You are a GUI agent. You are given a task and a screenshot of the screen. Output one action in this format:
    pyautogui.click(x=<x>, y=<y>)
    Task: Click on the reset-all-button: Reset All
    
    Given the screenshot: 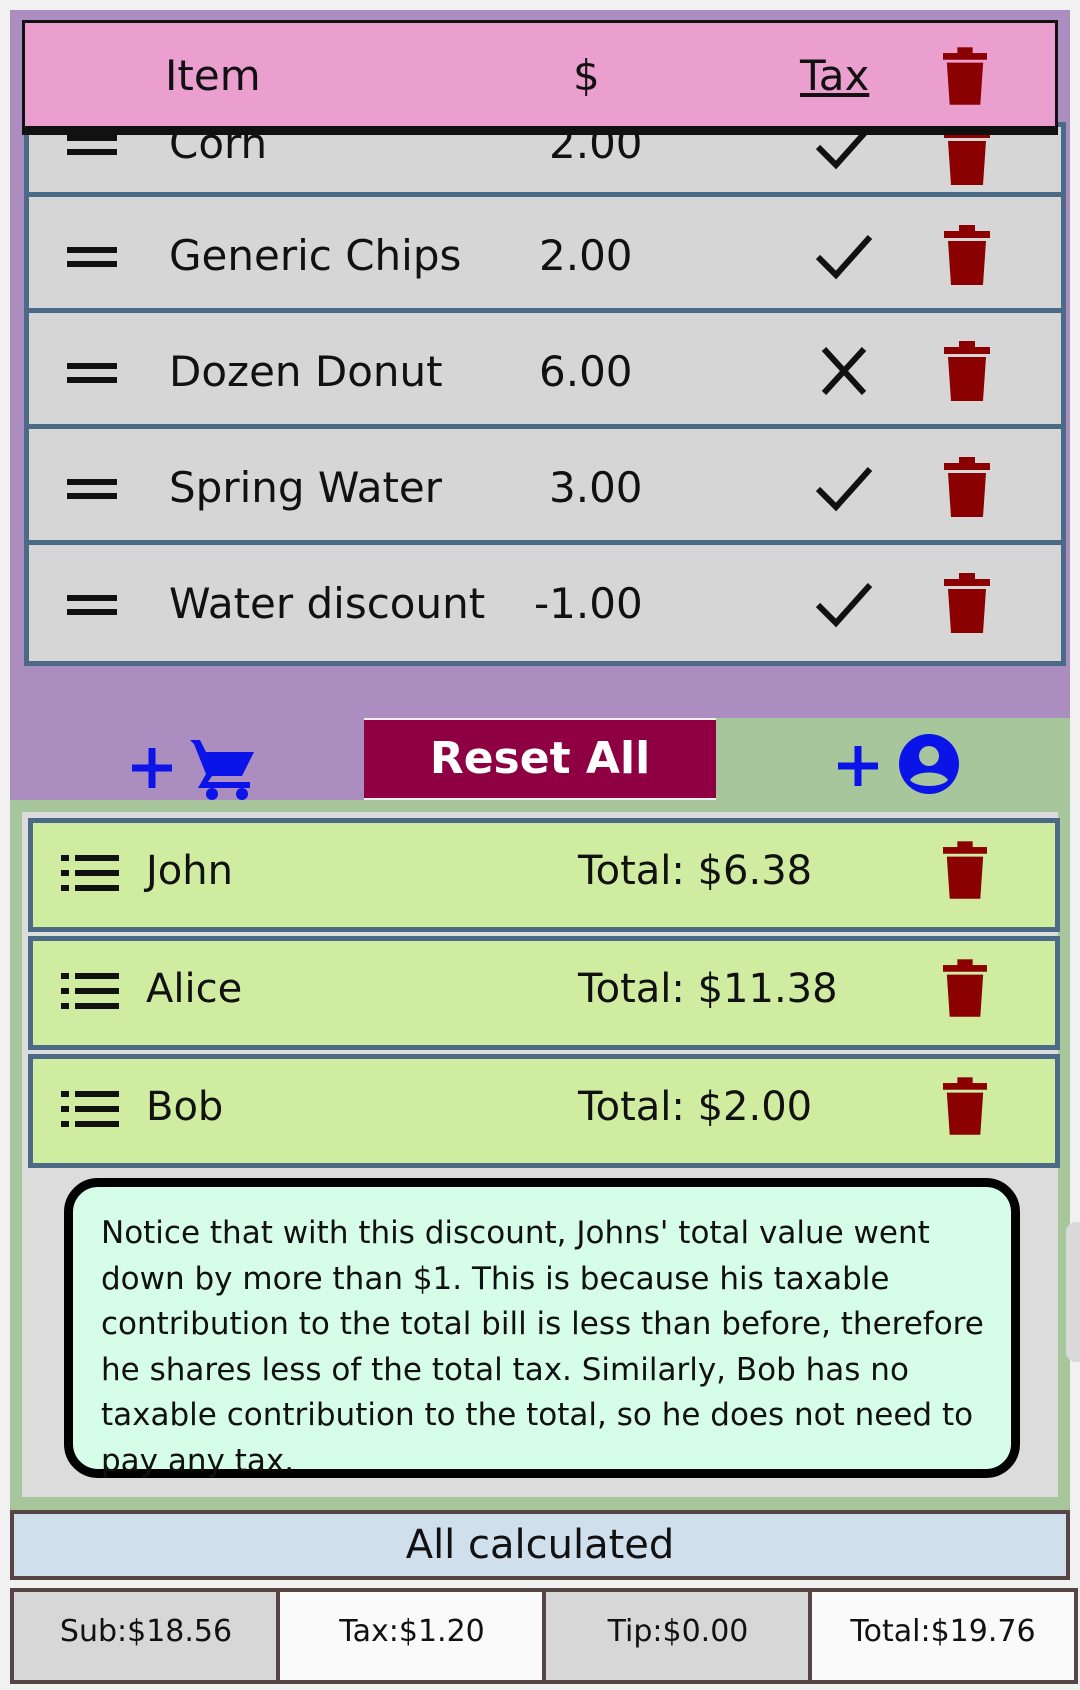 What is the action you would take?
    pyautogui.click(x=540, y=759)
    